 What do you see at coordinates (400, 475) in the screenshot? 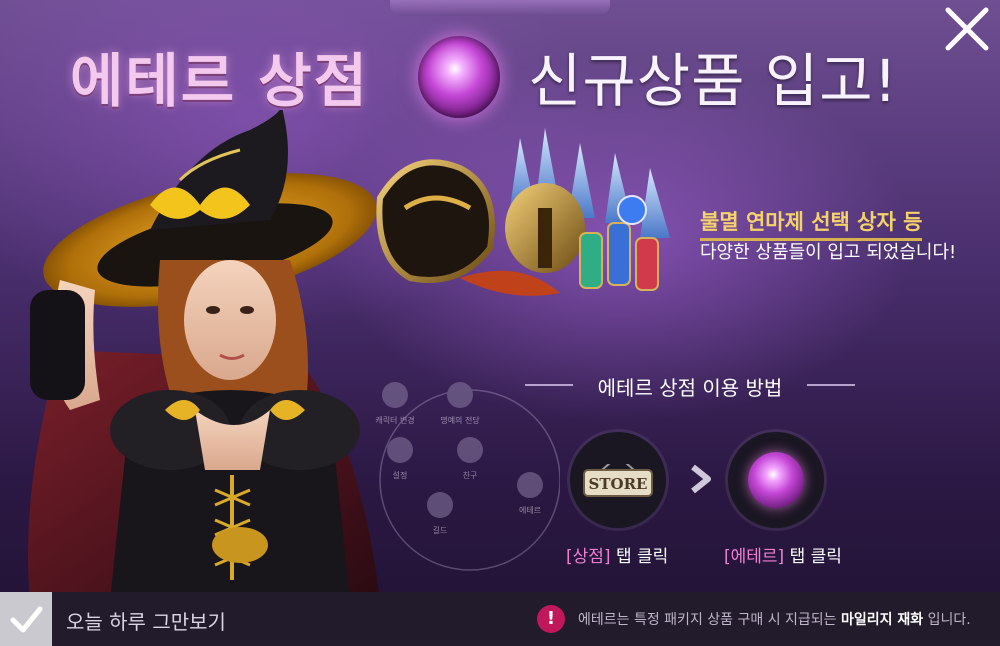
I see `menu-item-settings: 설정` at bounding box center [400, 475].